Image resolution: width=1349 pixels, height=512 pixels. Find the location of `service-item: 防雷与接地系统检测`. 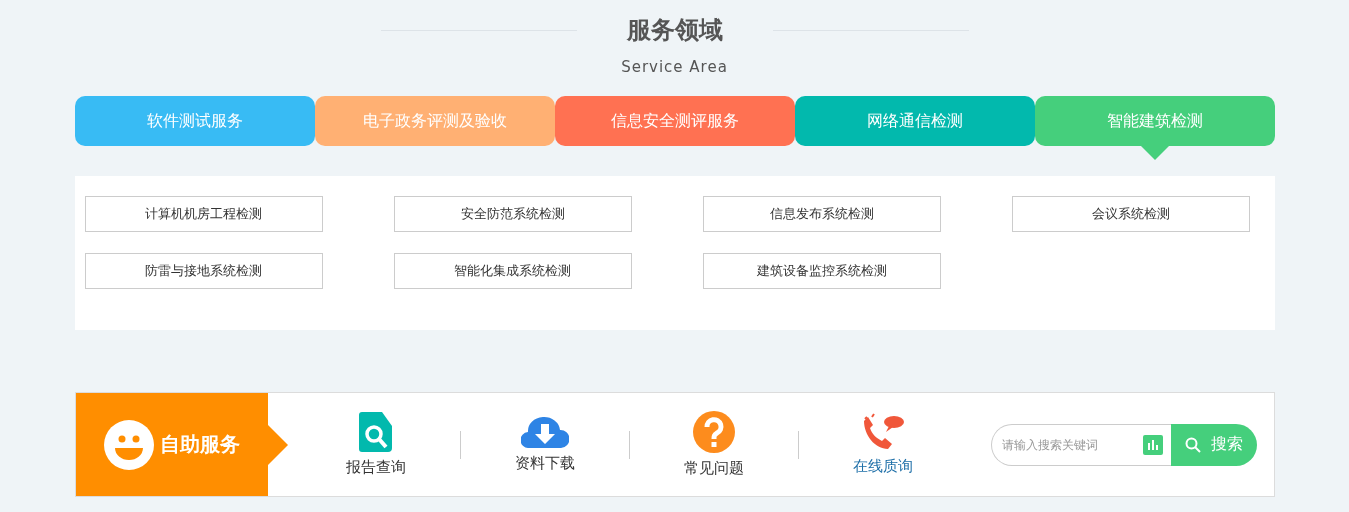

service-item: 防雷与接地系统检测 is located at coordinates (203, 271).